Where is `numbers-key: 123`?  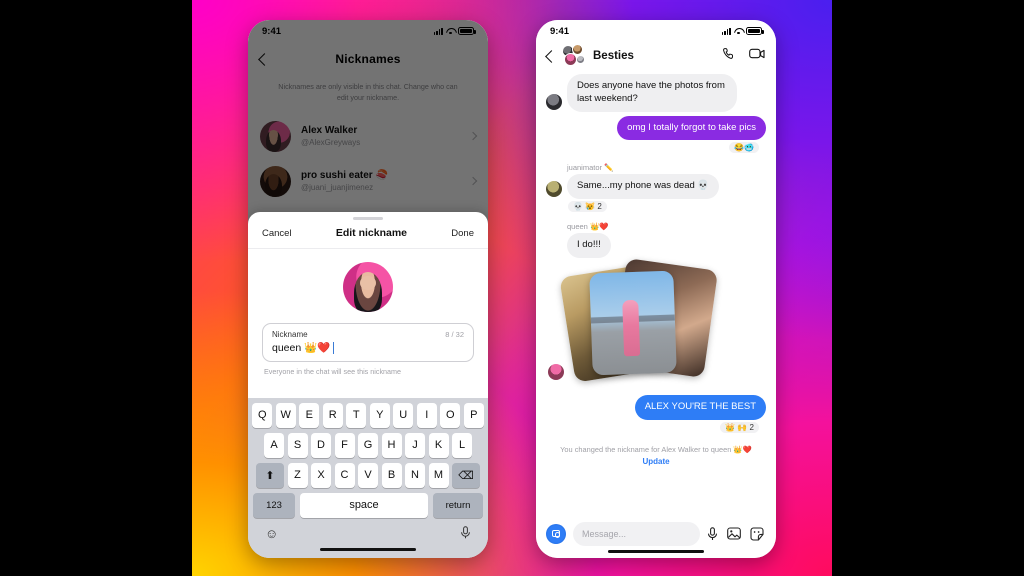
numbers-key: 123 is located at coordinates (274, 505).